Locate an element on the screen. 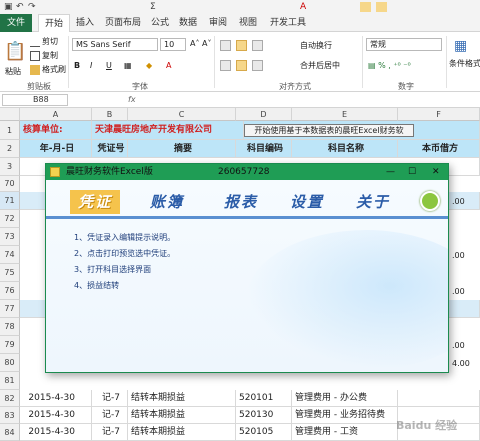  font-grow-icon: A˄ A˅ is located at coordinates (201, 44).